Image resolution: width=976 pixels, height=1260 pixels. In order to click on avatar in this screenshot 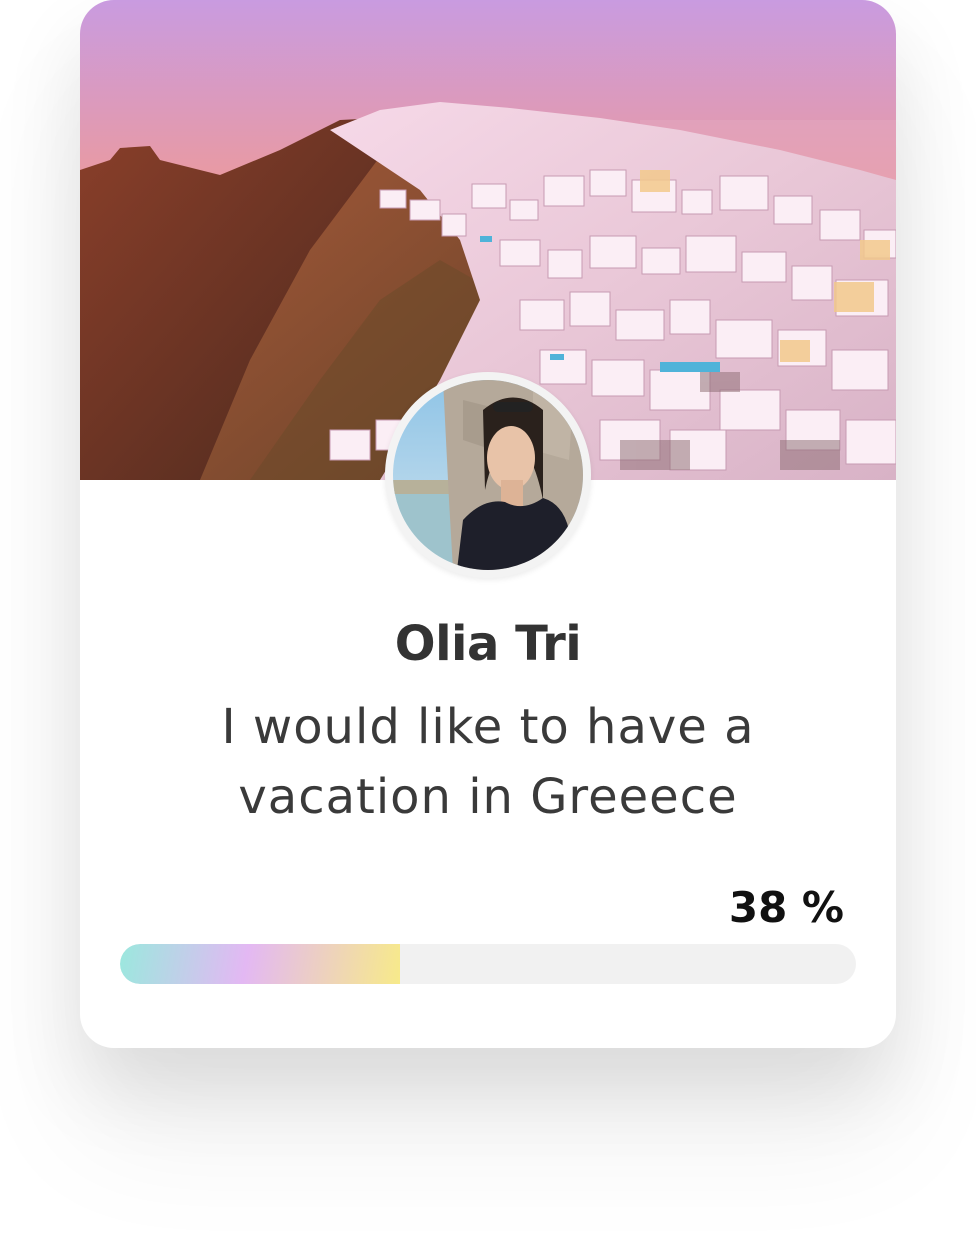, I will do `click(488, 475)`.